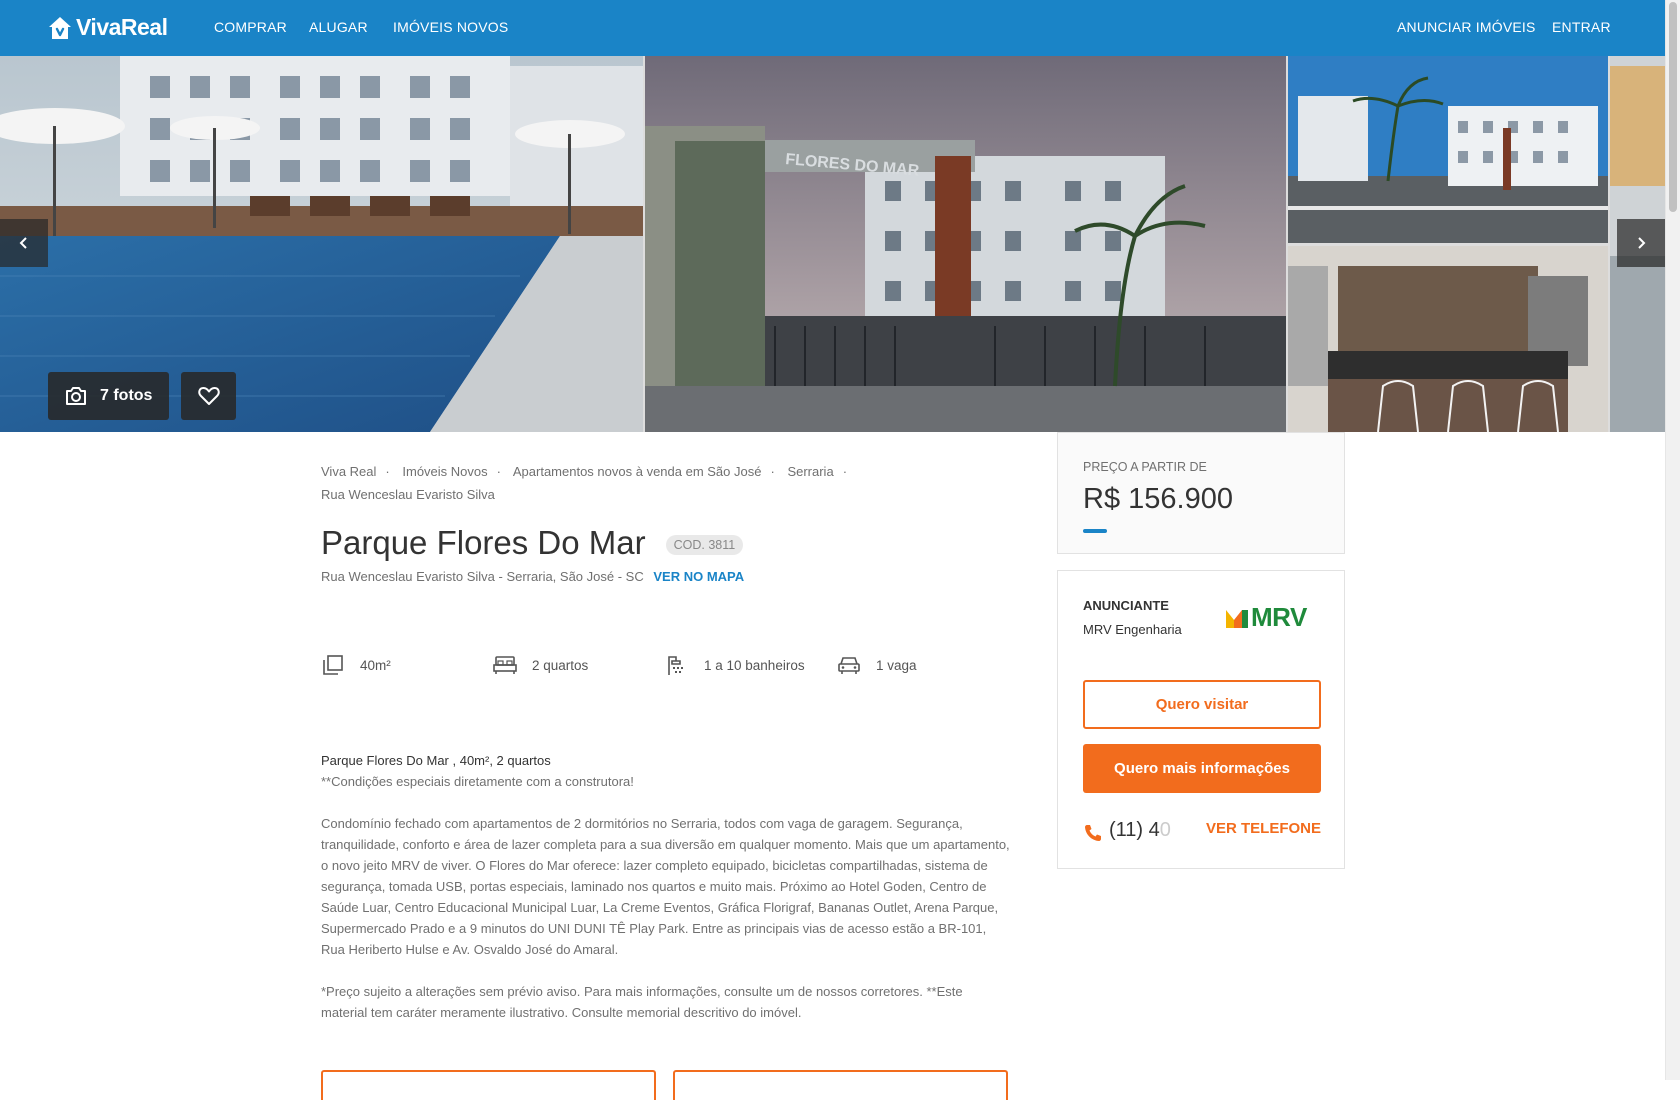 The image size is (1680, 1100). Describe the element at coordinates (60, 27) in the screenshot. I see `house-logo-icon` at that location.